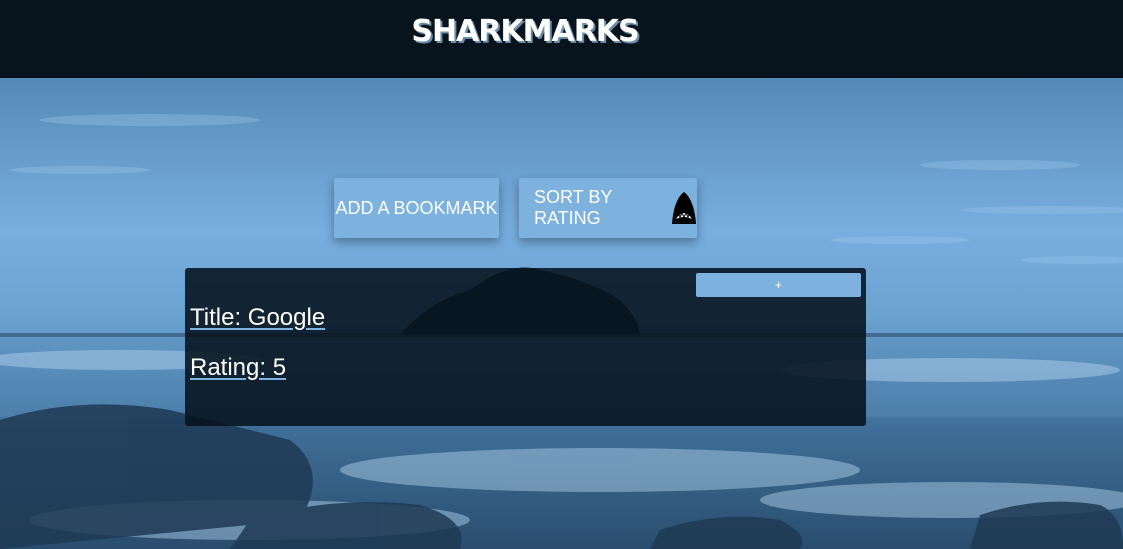 This screenshot has height=549, width=1123. I want to click on bookmark-title-link: Title: Google, so click(257, 318).